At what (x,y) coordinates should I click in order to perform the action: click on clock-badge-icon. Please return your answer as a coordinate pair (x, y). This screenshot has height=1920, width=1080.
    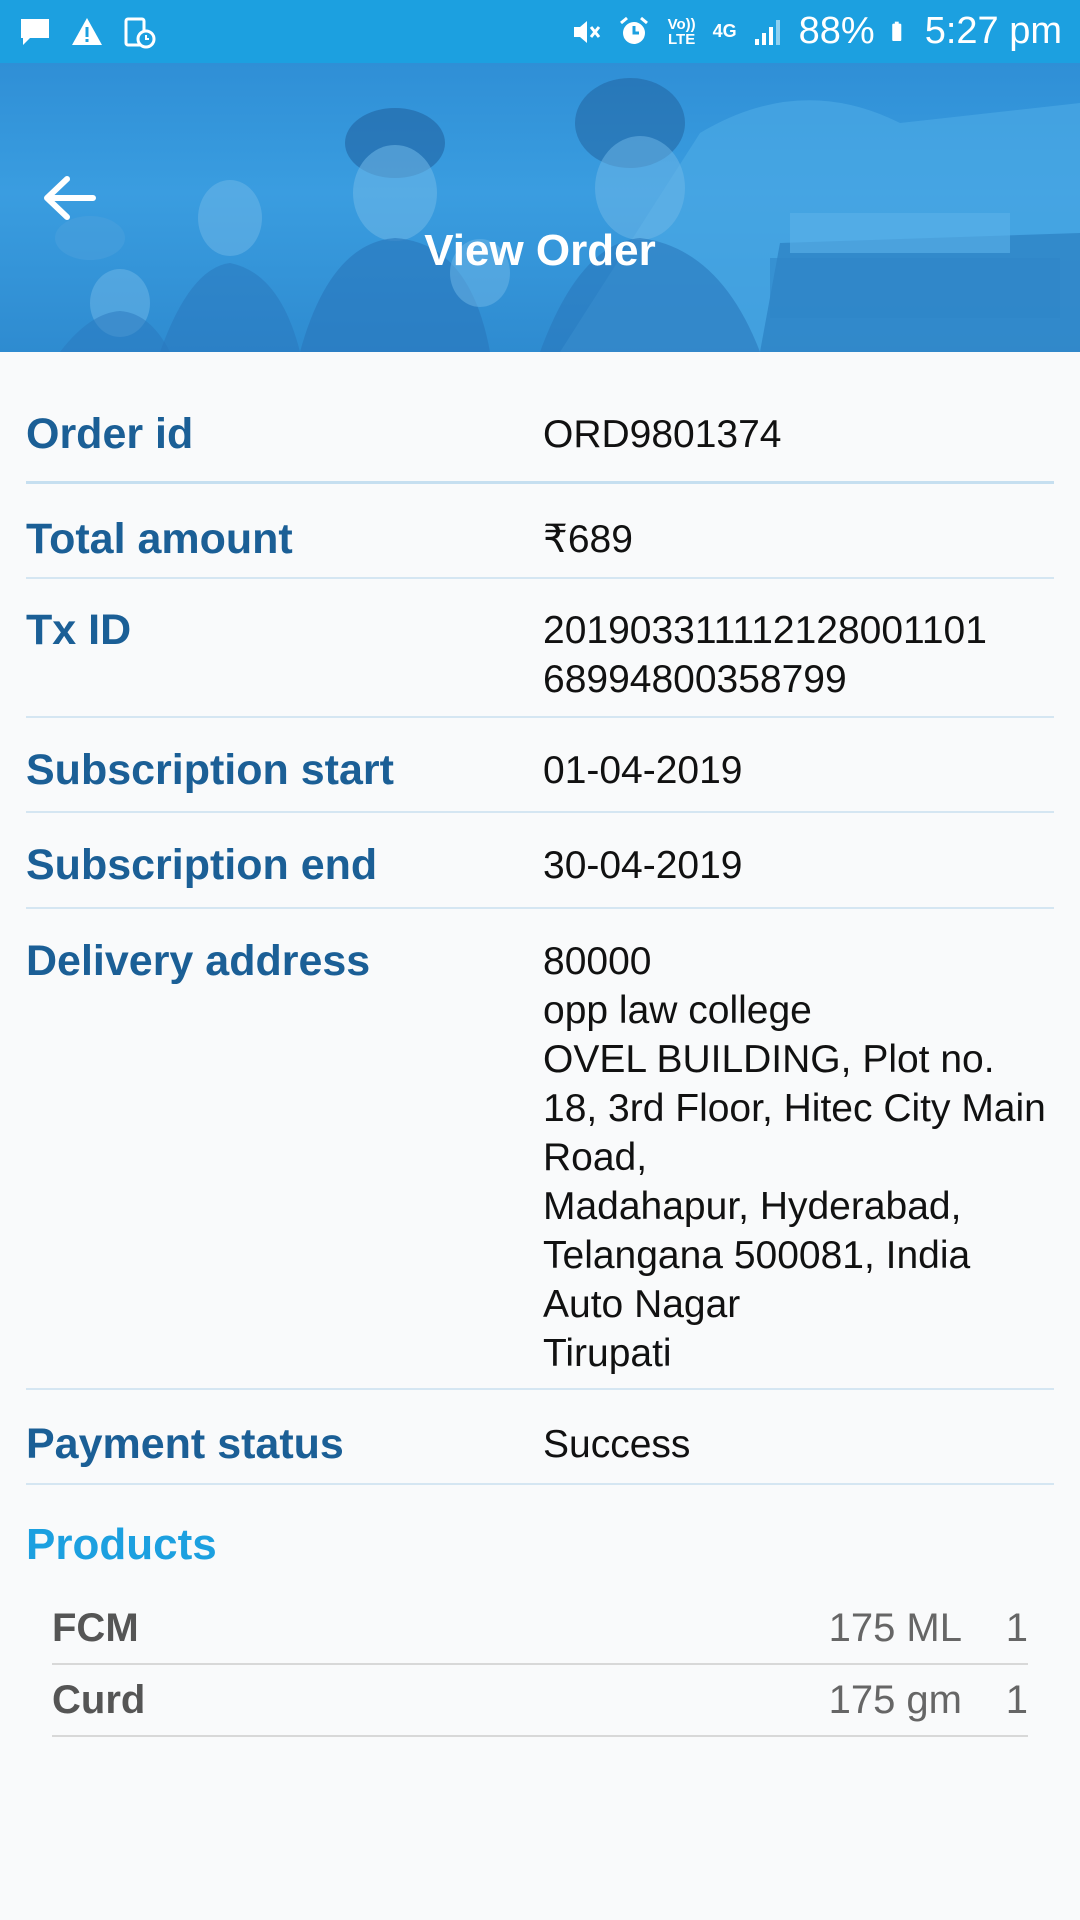
    Looking at the image, I should click on (140, 32).